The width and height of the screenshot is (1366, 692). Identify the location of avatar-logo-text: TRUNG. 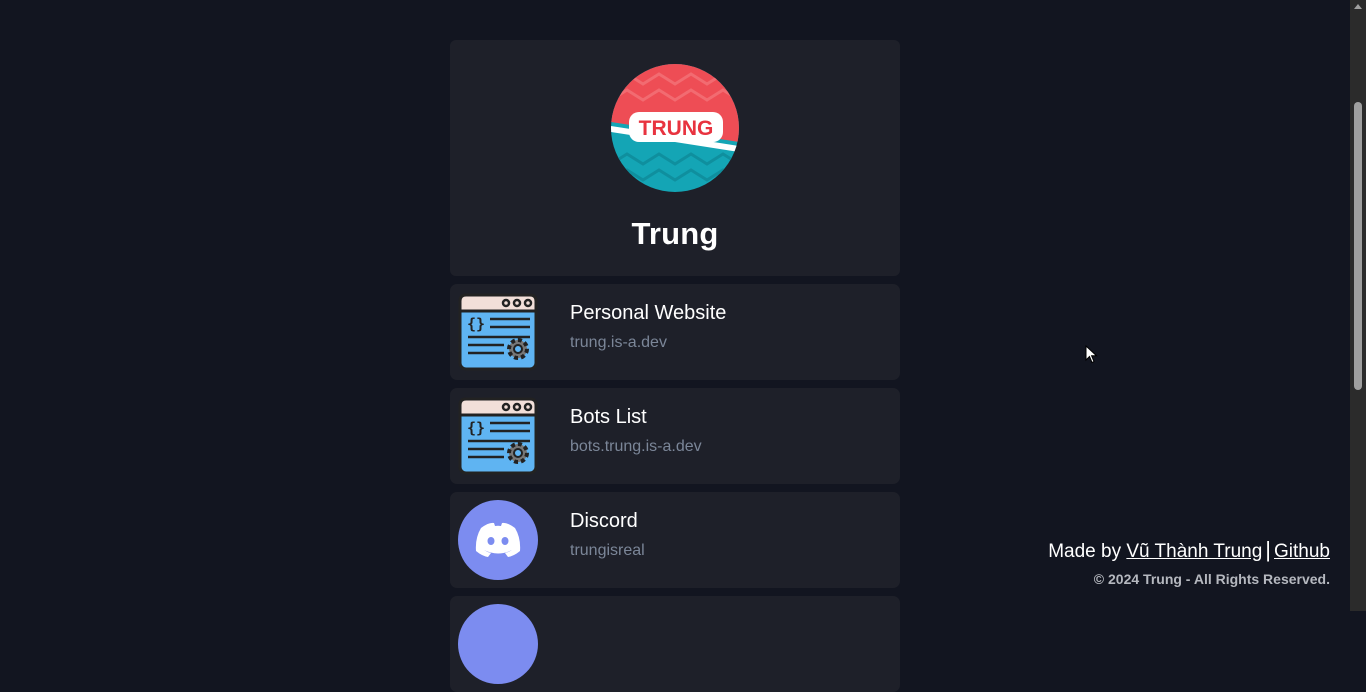
(676, 128).